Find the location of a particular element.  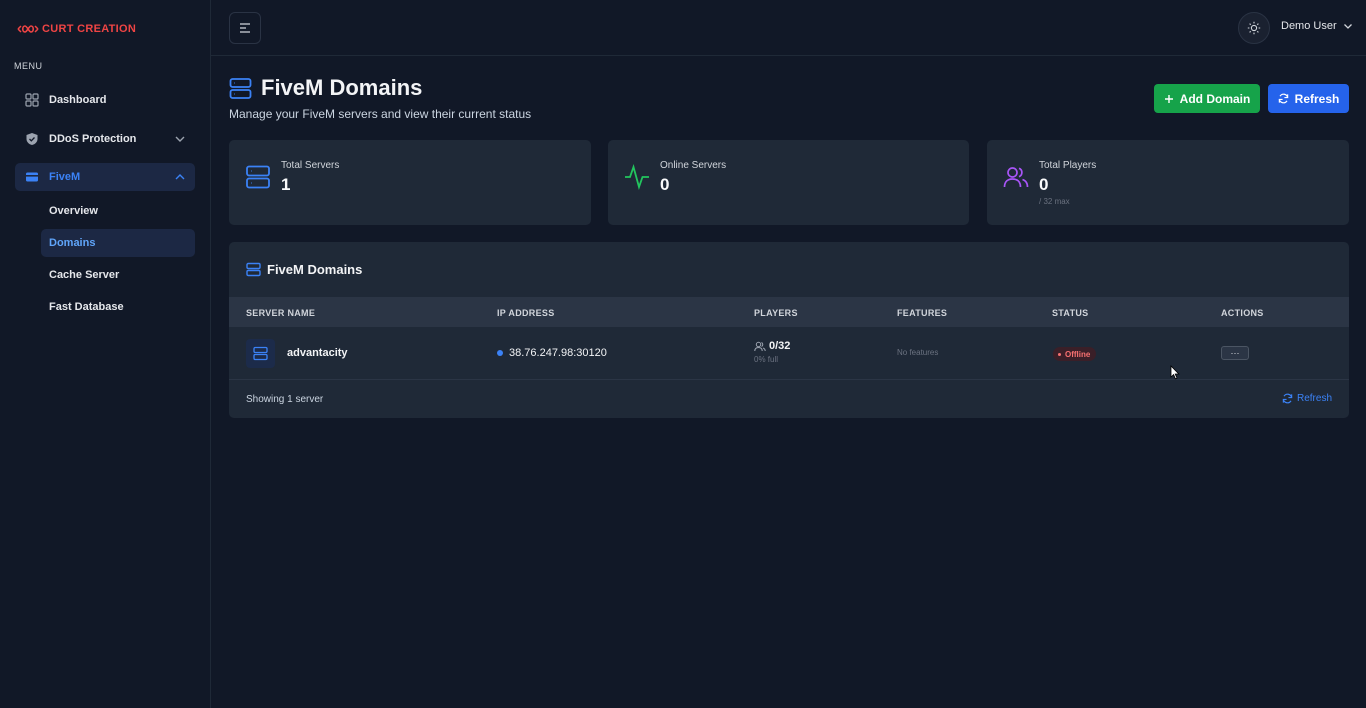

brand-logo: CURT CREATION is located at coordinates (76, 29).